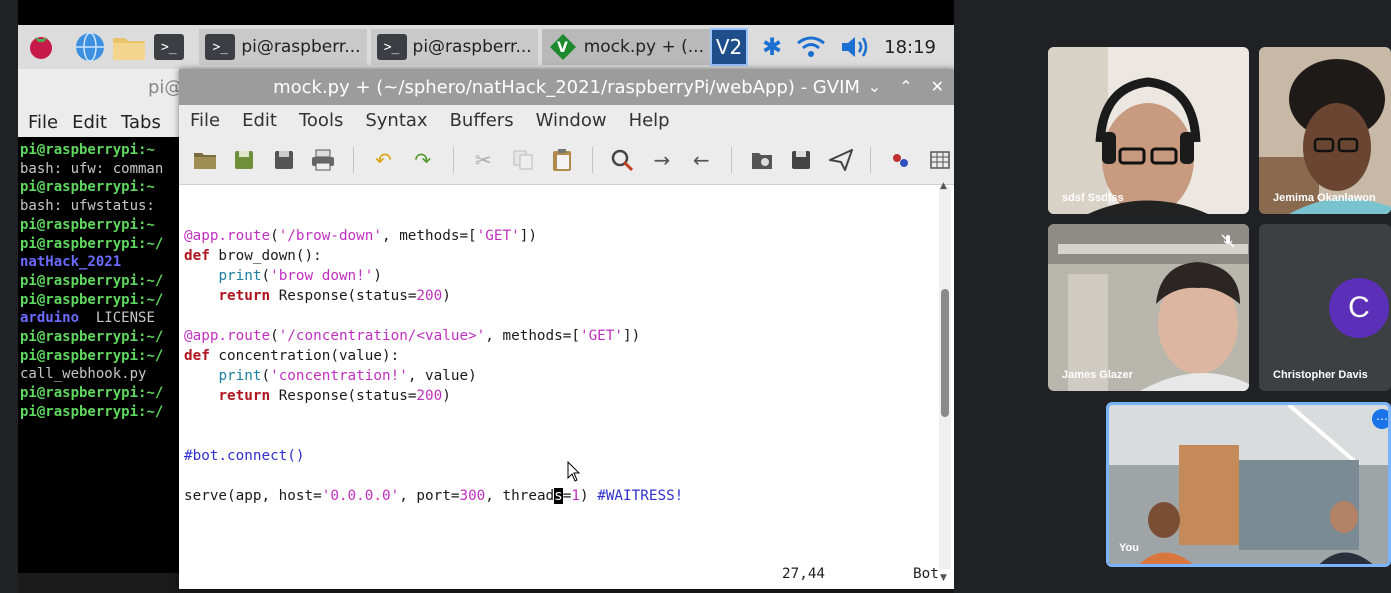 The height and width of the screenshot is (593, 1391). I want to click on editor-scrollbar: ▲ ▼, so click(945, 382).